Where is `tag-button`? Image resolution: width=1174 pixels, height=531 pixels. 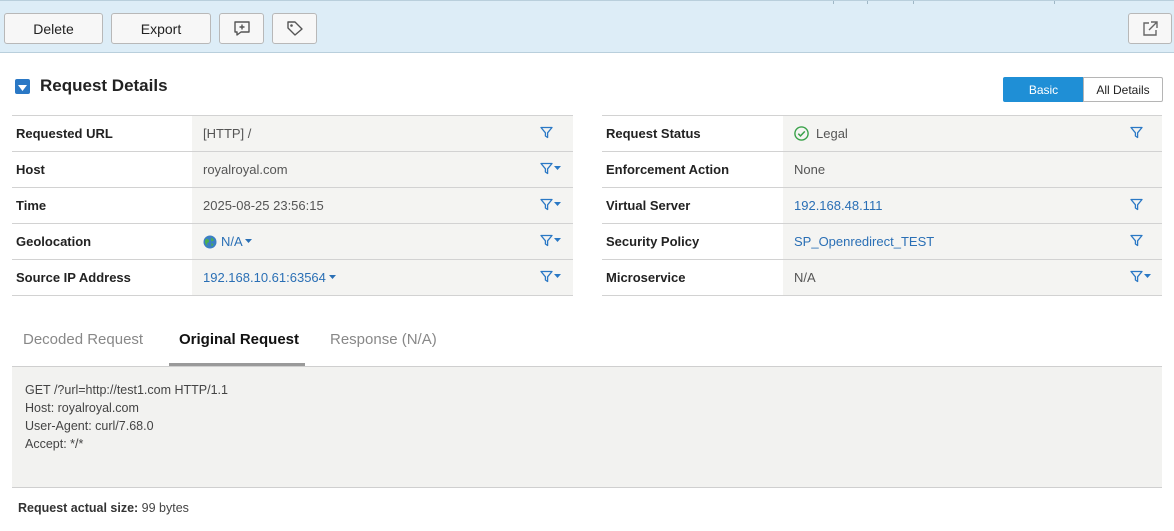
tag-button is located at coordinates (294, 28).